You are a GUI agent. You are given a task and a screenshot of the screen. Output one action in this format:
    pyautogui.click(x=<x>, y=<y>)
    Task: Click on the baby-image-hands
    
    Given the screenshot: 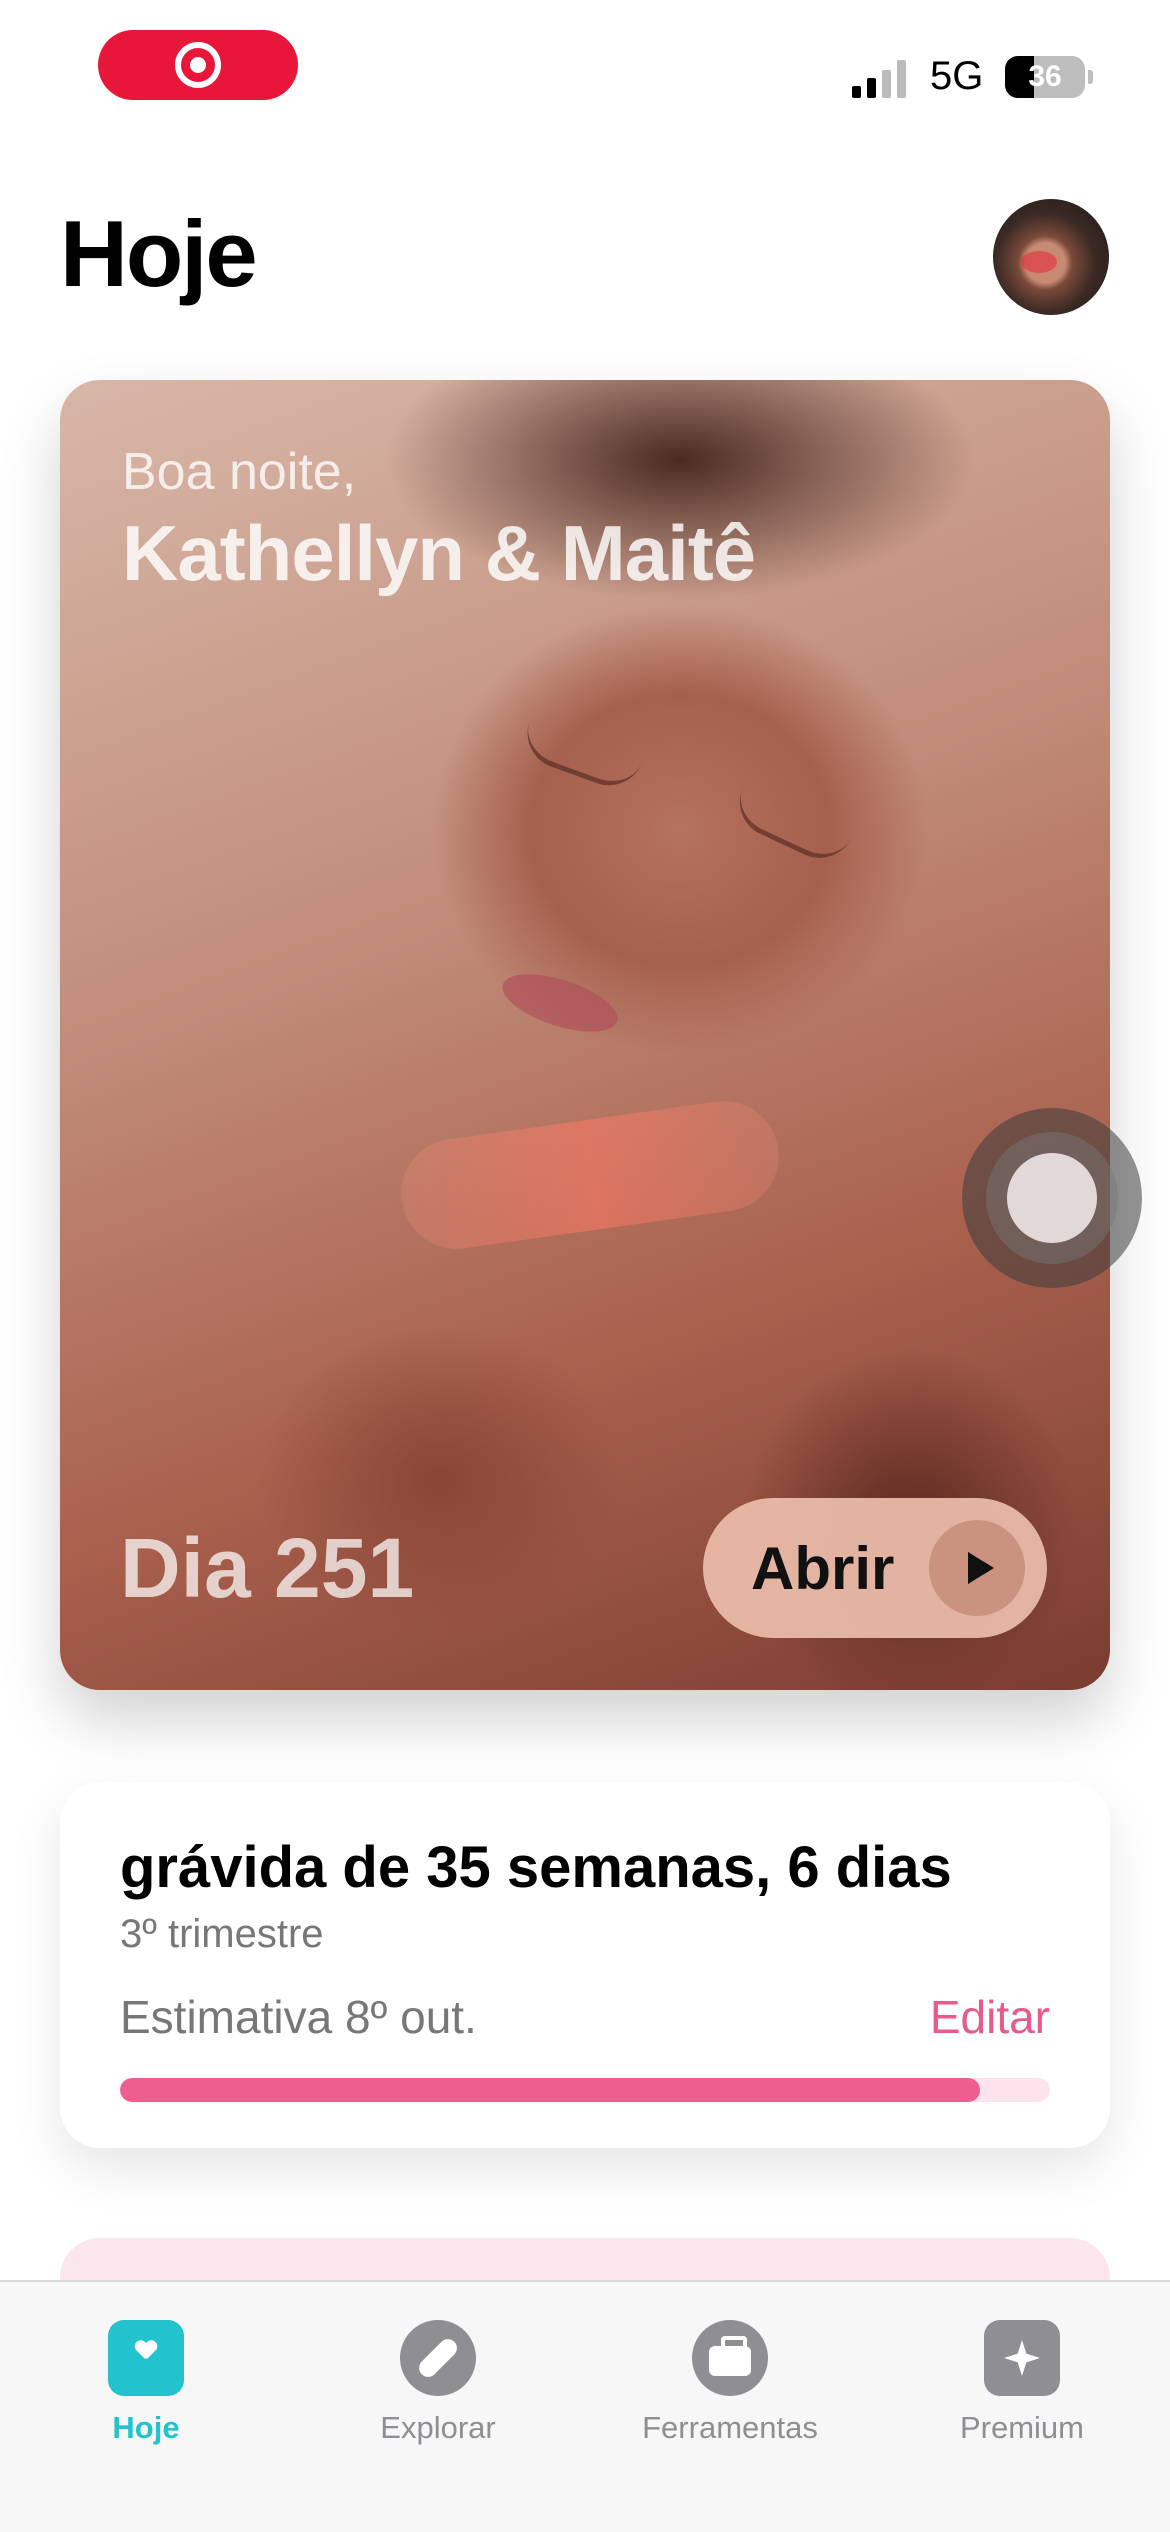 What is the action you would take?
    pyautogui.click(x=590, y=1175)
    